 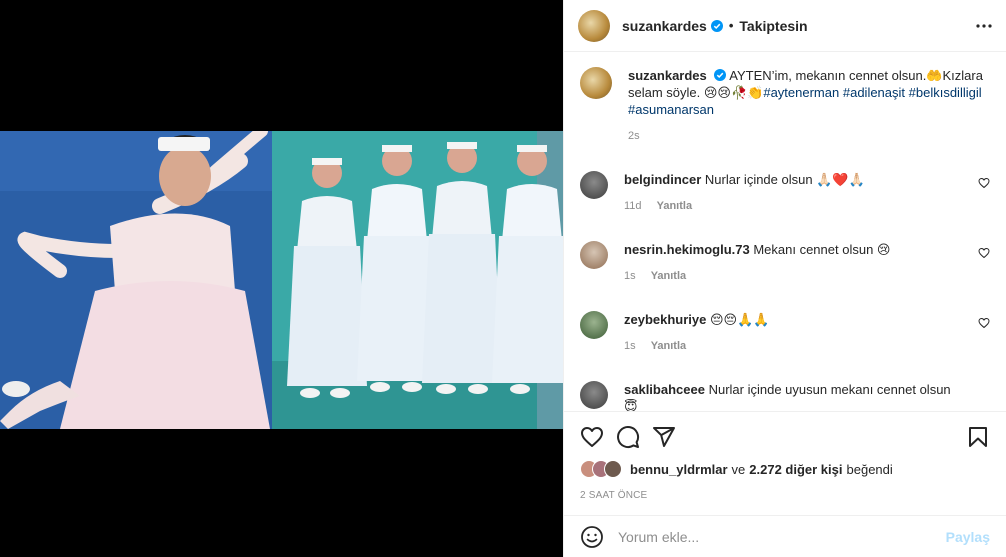 I want to click on bookmark-icon, so click(x=978, y=437).